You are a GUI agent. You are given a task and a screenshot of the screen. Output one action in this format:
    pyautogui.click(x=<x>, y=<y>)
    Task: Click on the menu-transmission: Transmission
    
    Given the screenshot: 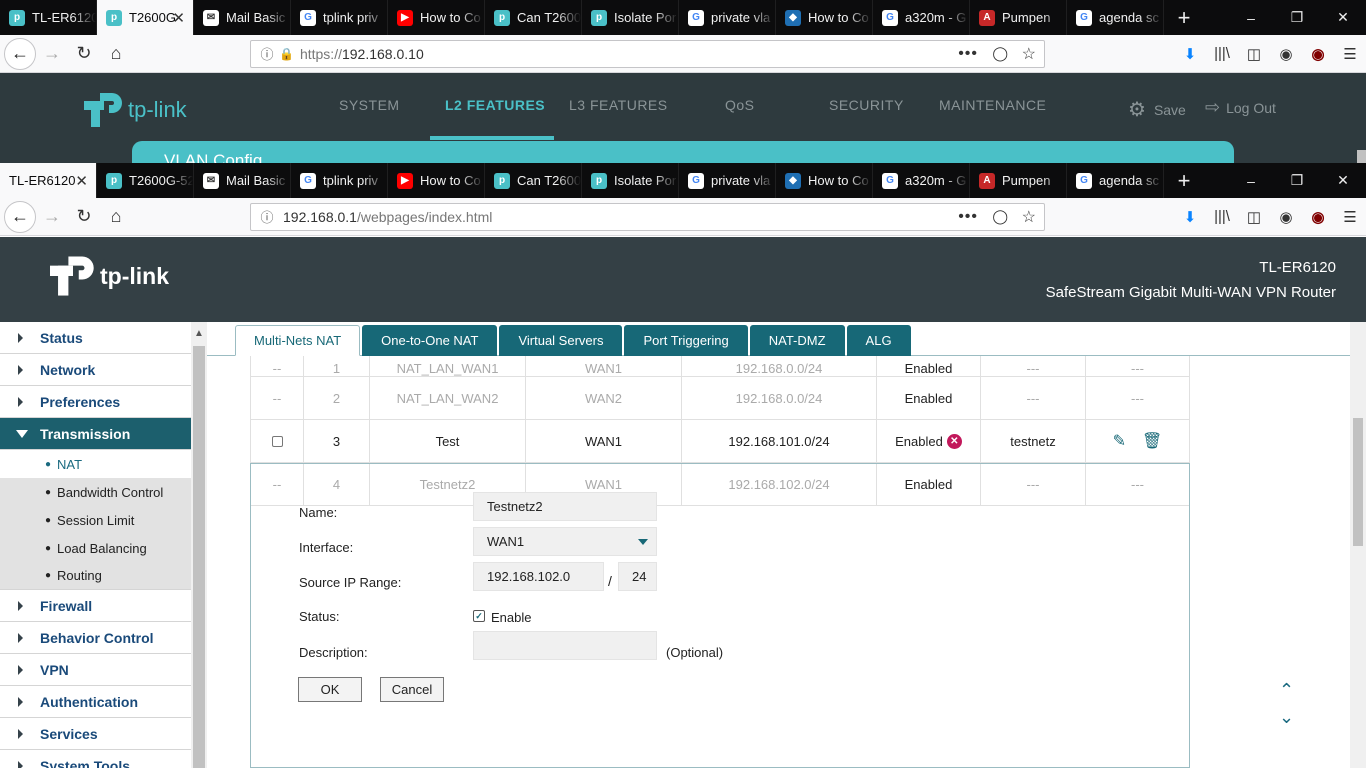 What is the action you would take?
    pyautogui.click(x=95, y=434)
    